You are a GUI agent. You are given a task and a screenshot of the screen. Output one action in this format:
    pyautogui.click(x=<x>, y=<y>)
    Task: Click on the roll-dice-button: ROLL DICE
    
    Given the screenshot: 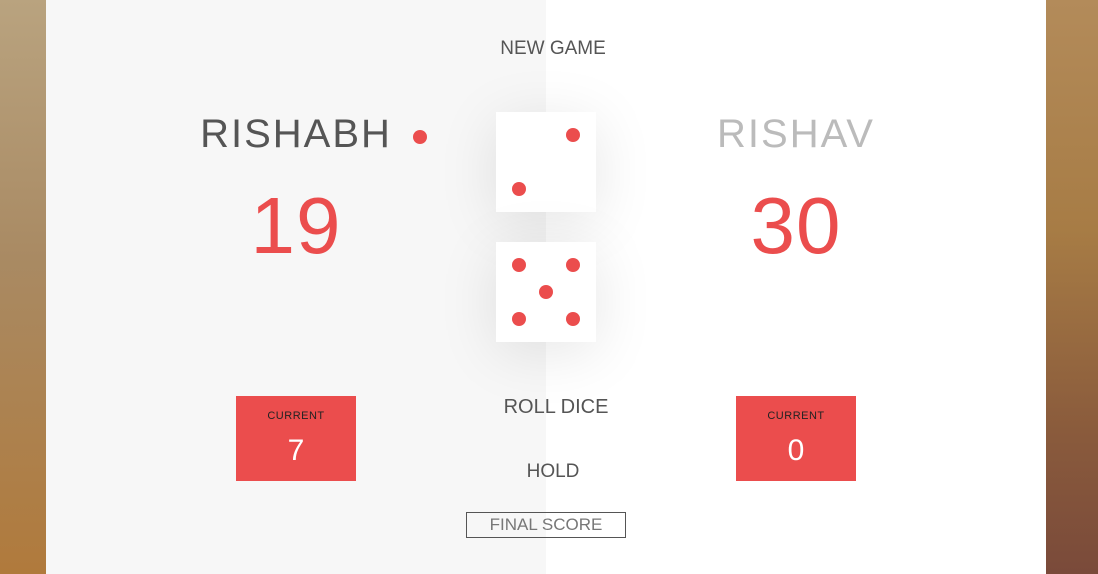 What is the action you would take?
    pyautogui.click(x=556, y=407)
    